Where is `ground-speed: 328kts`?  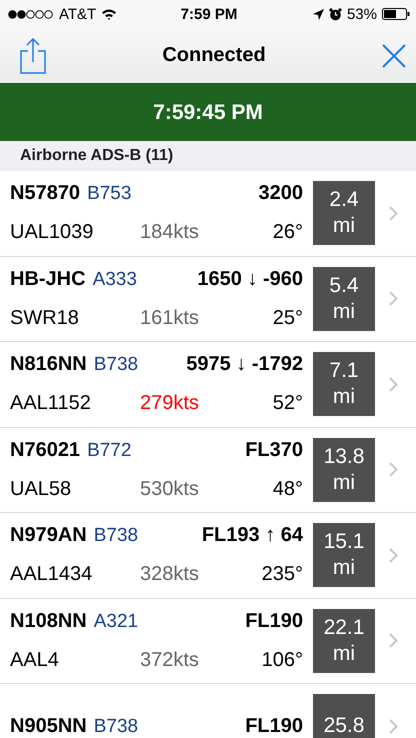
ground-speed: 328kts is located at coordinates (169, 574).